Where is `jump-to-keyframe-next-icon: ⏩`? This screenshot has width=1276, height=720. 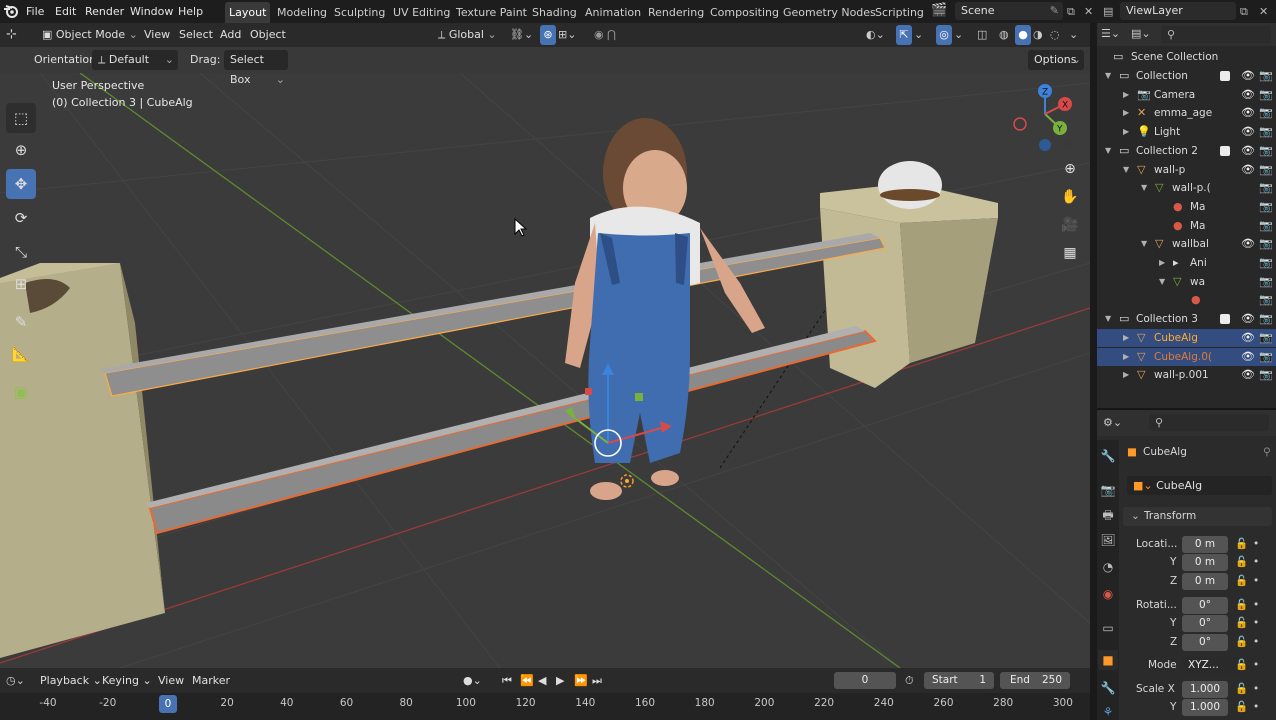 jump-to-keyframe-next-icon: ⏩ is located at coordinates (581, 681).